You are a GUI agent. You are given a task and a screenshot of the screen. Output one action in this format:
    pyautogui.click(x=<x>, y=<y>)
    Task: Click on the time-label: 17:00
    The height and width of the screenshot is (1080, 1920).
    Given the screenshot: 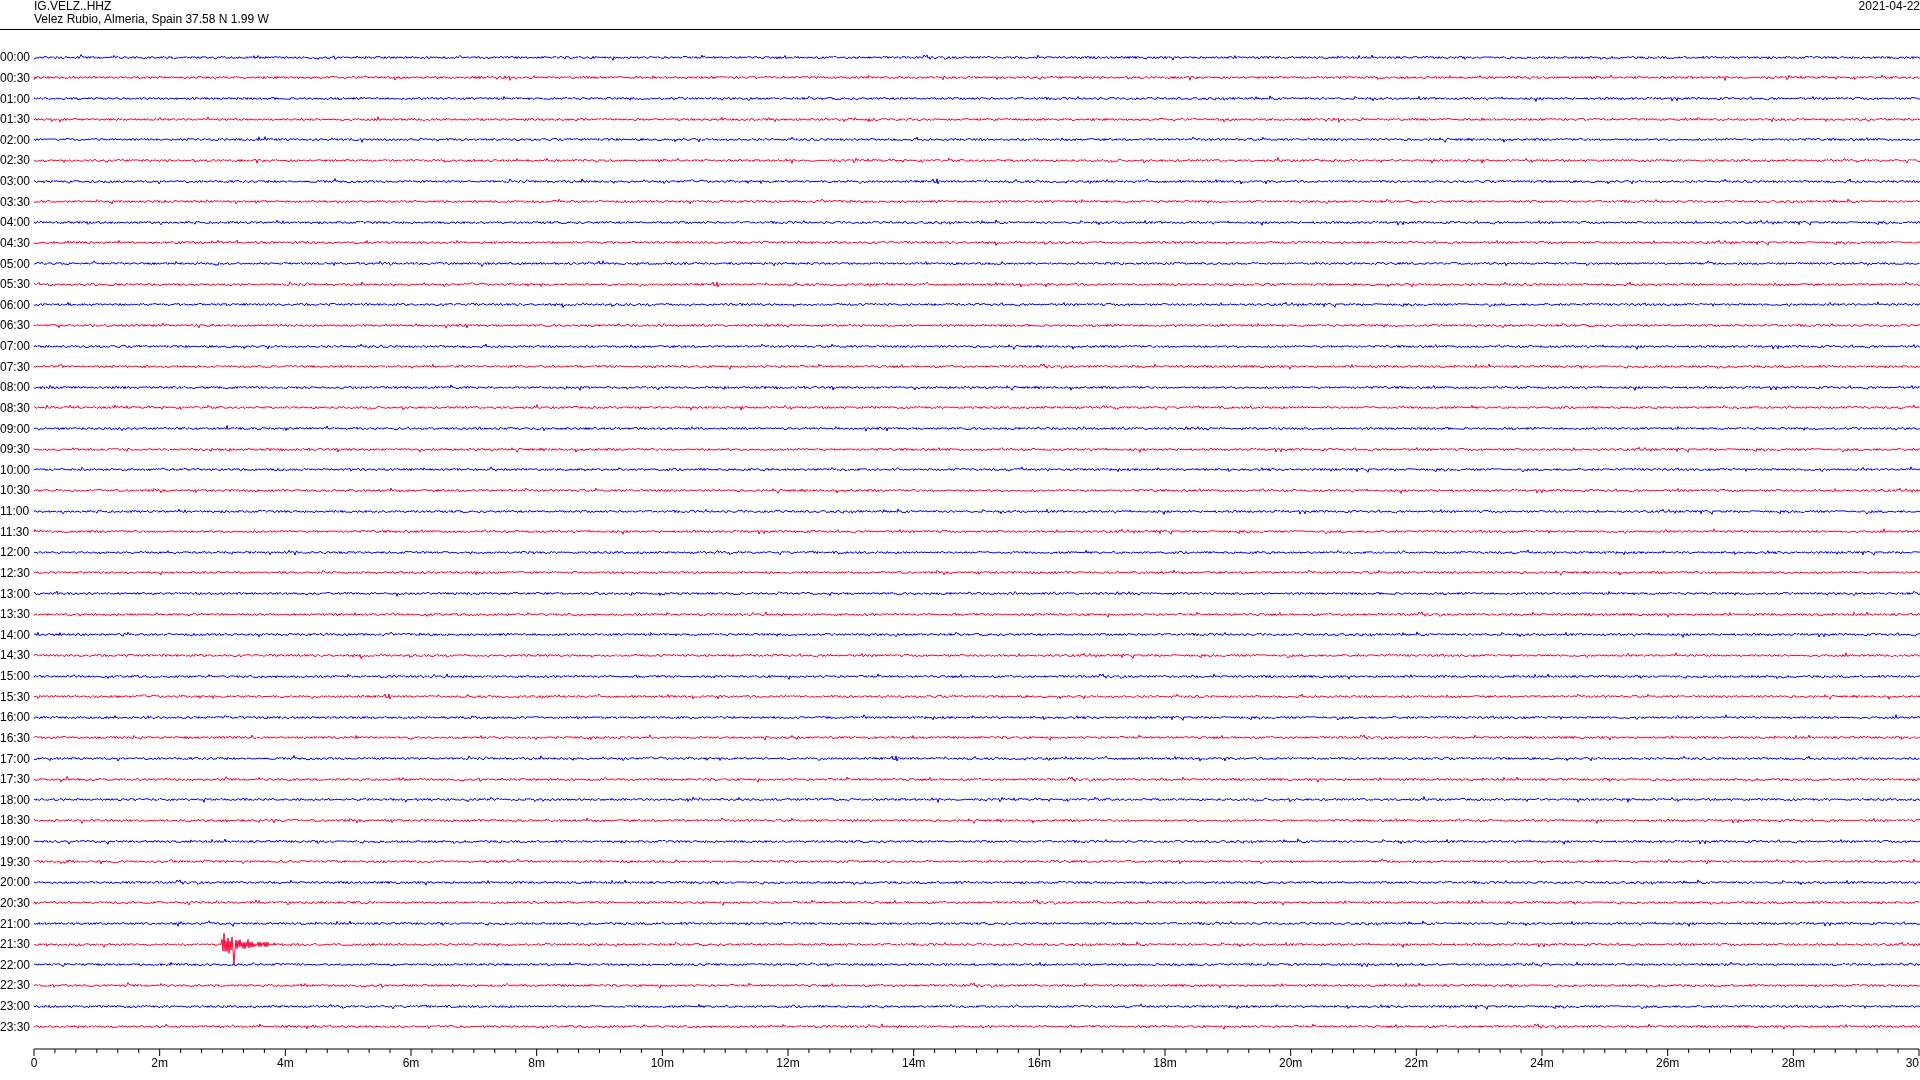 What is the action you would take?
    pyautogui.click(x=16, y=758)
    